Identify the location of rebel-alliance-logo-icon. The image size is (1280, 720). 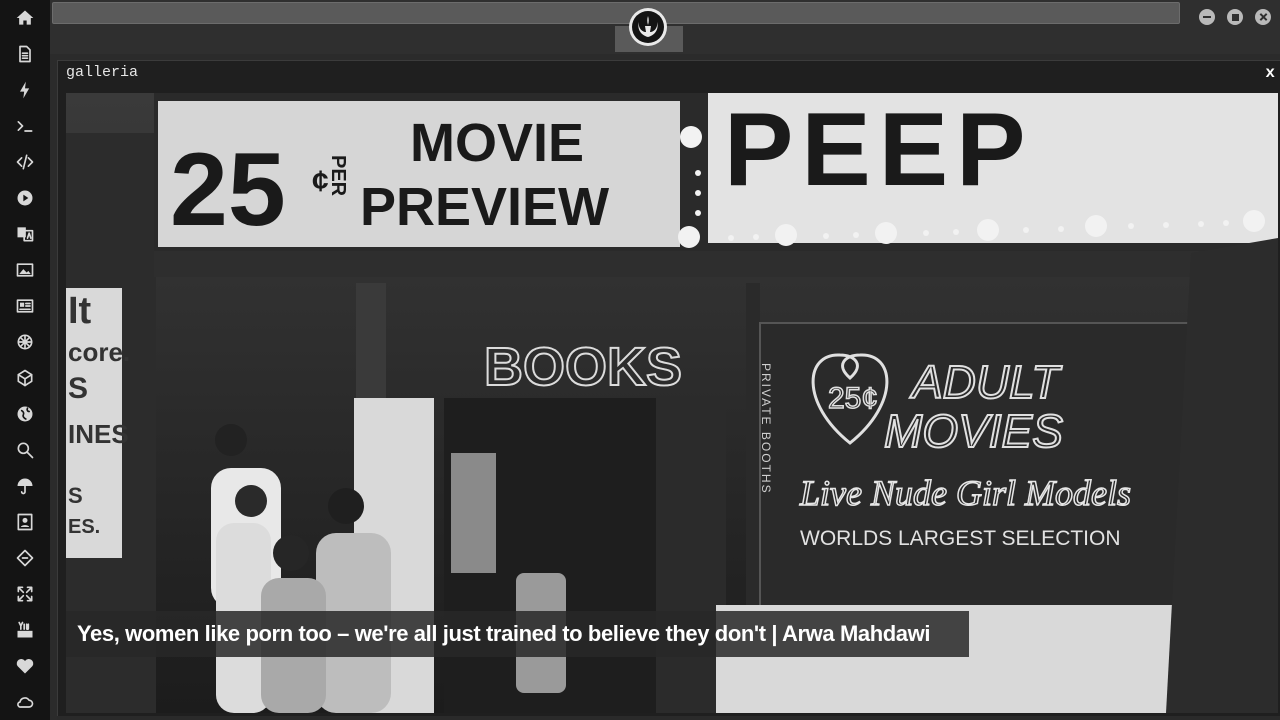
(648, 27).